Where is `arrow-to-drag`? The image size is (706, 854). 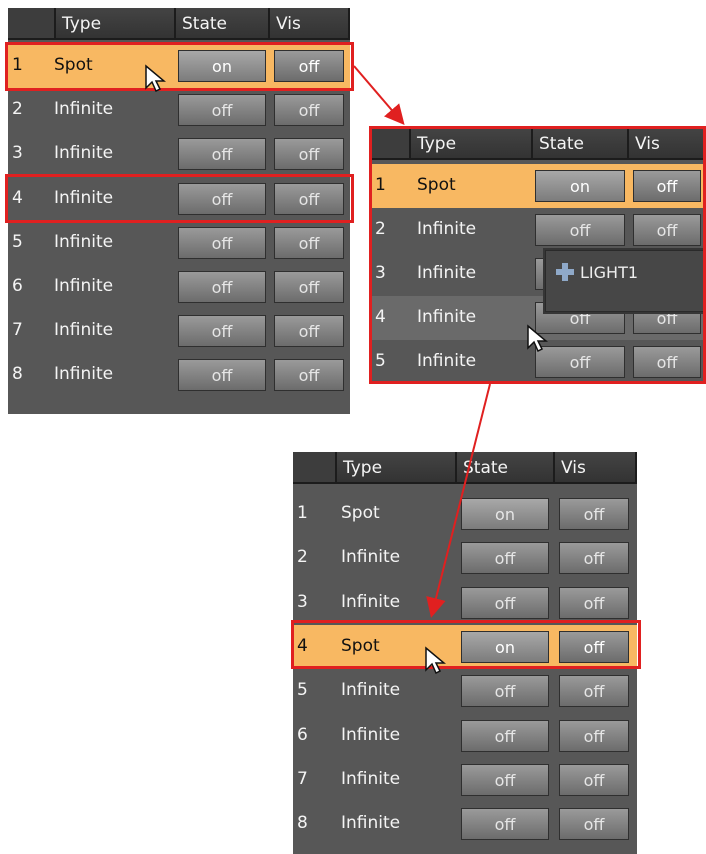
arrow-to-drag is located at coordinates (379, 95).